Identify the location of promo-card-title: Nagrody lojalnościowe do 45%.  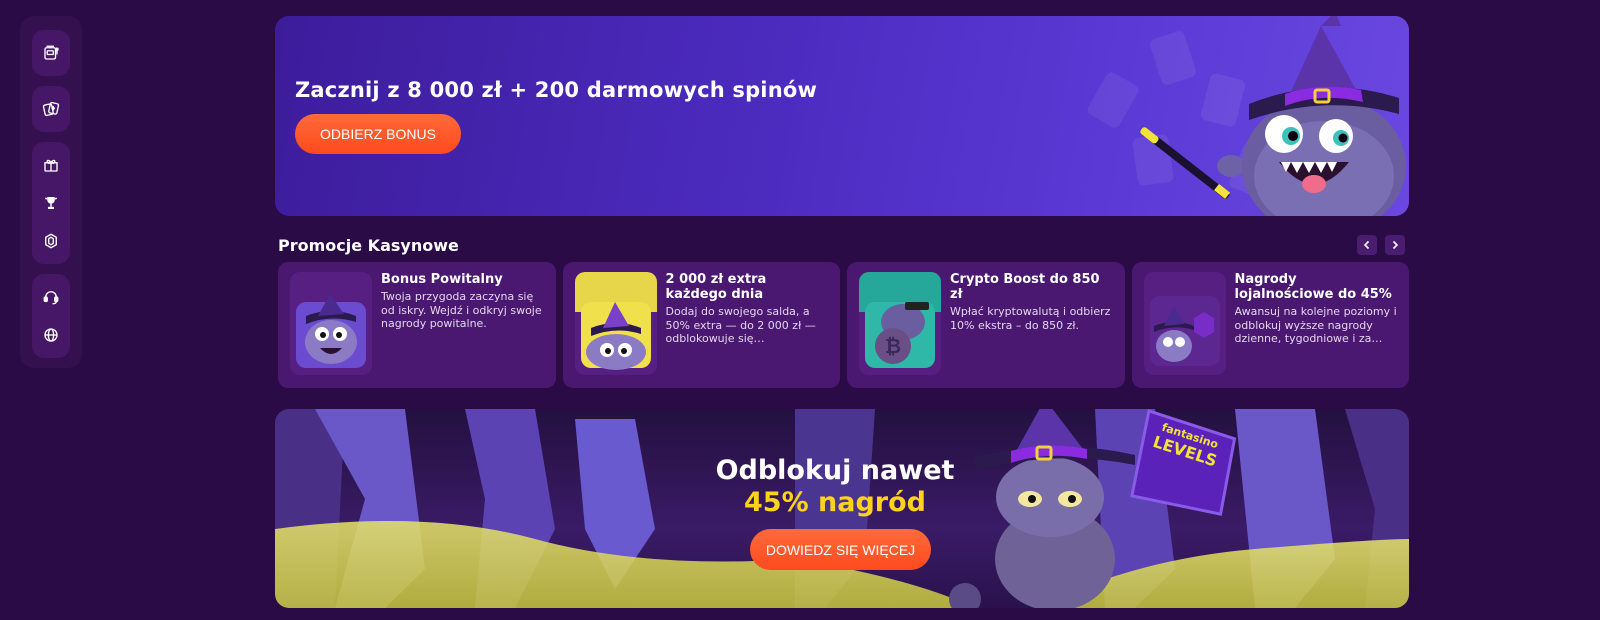
(1313, 287).